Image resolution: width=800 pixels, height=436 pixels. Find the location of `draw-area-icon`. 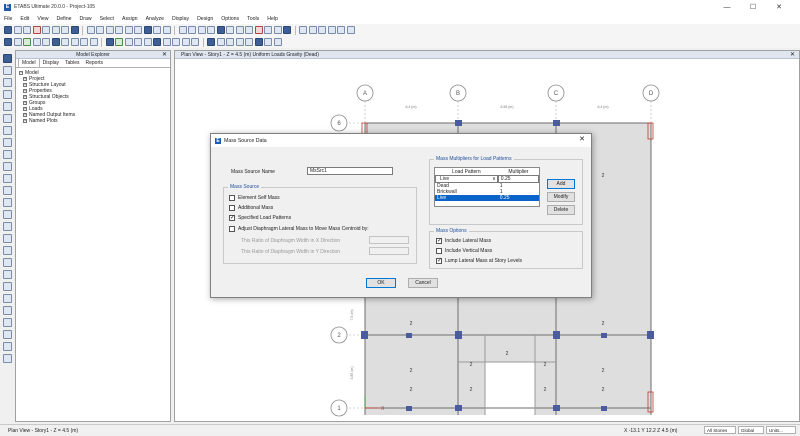

draw-area-icon is located at coordinates (7, 118).